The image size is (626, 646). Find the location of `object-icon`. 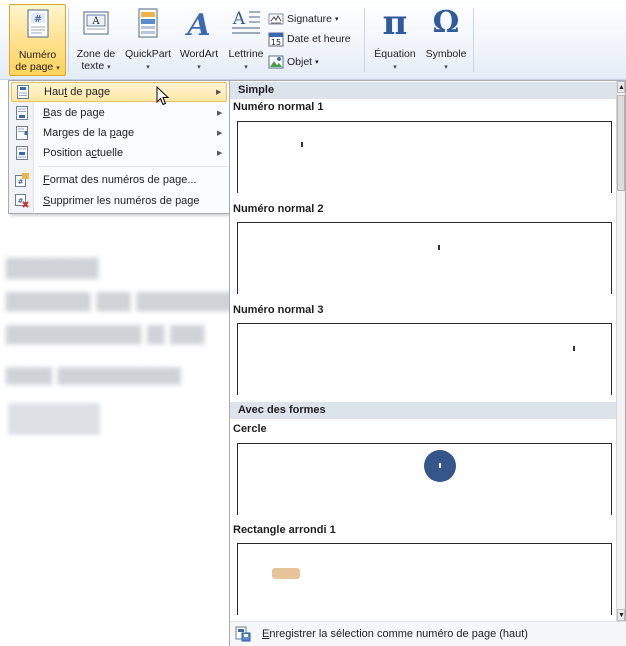

object-icon is located at coordinates (276, 62).